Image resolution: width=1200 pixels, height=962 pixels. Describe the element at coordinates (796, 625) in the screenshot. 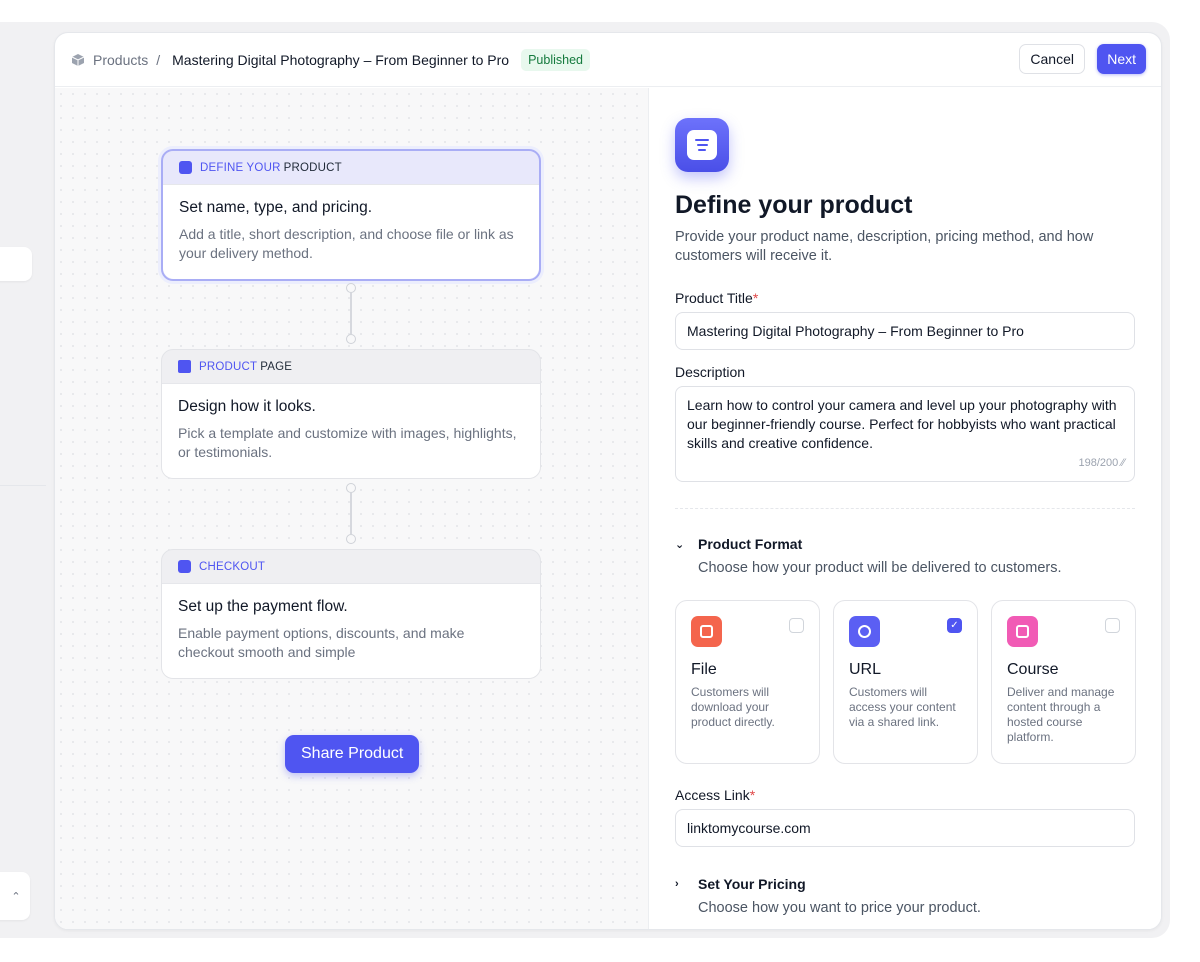

I see `format-file-checkbox` at that location.